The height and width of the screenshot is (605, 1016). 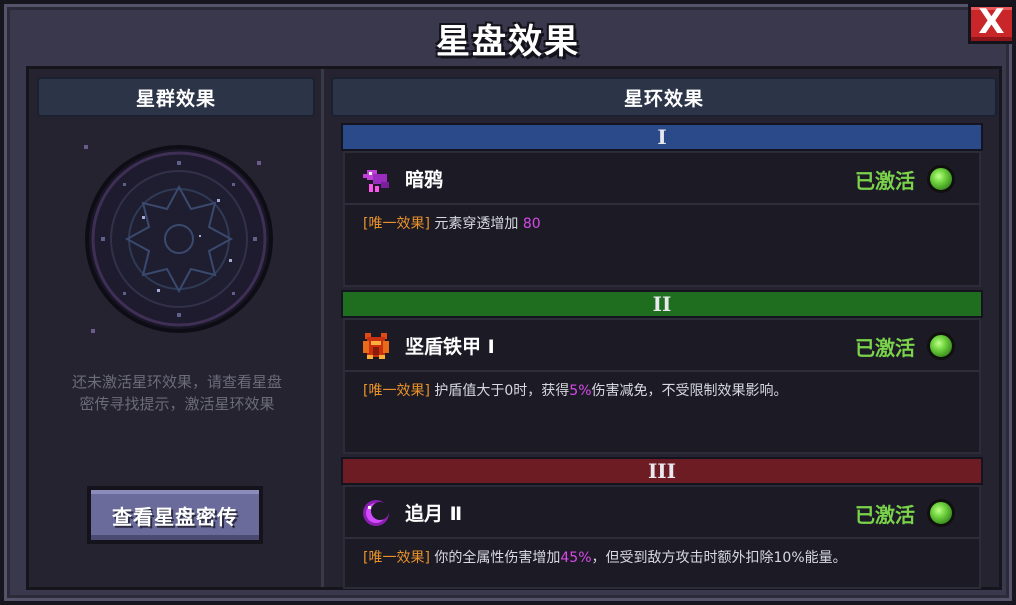 What do you see at coordinates (664, 97) in the screenshot?
I see `star-ring-header: 星环效果` at bounding box center [664, 97].